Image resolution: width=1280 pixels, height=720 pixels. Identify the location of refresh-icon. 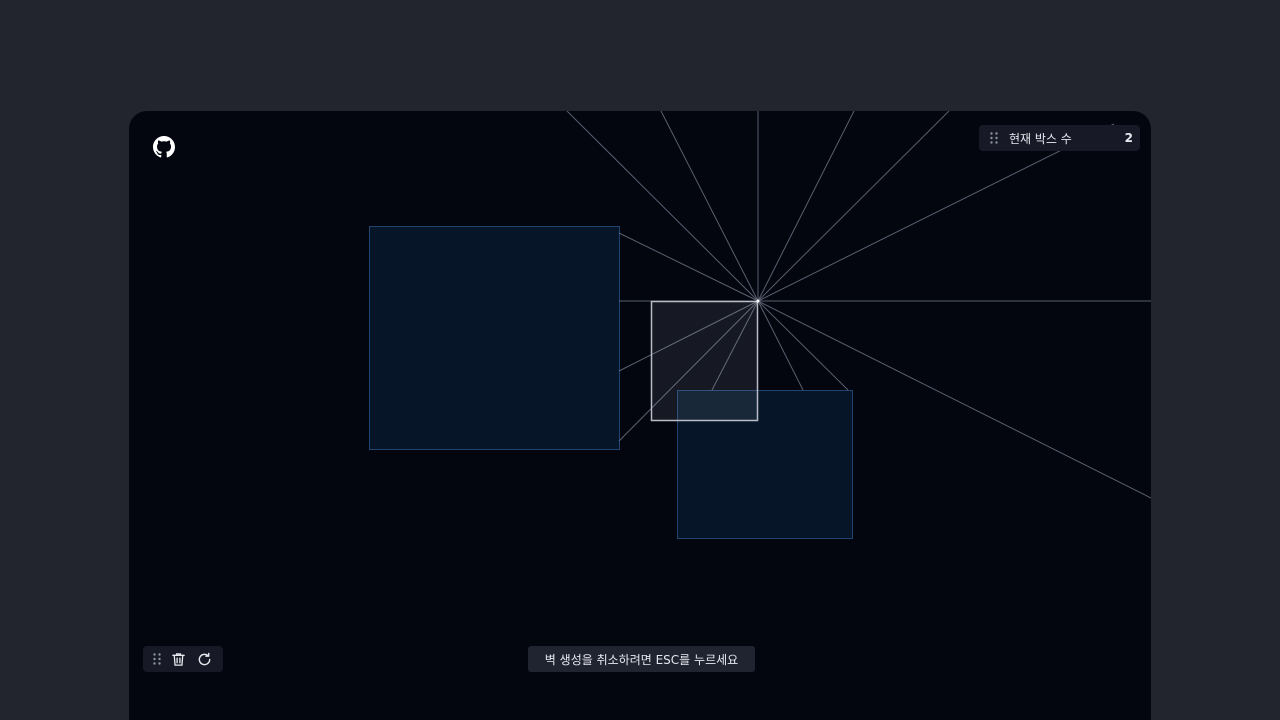
(204, 658).